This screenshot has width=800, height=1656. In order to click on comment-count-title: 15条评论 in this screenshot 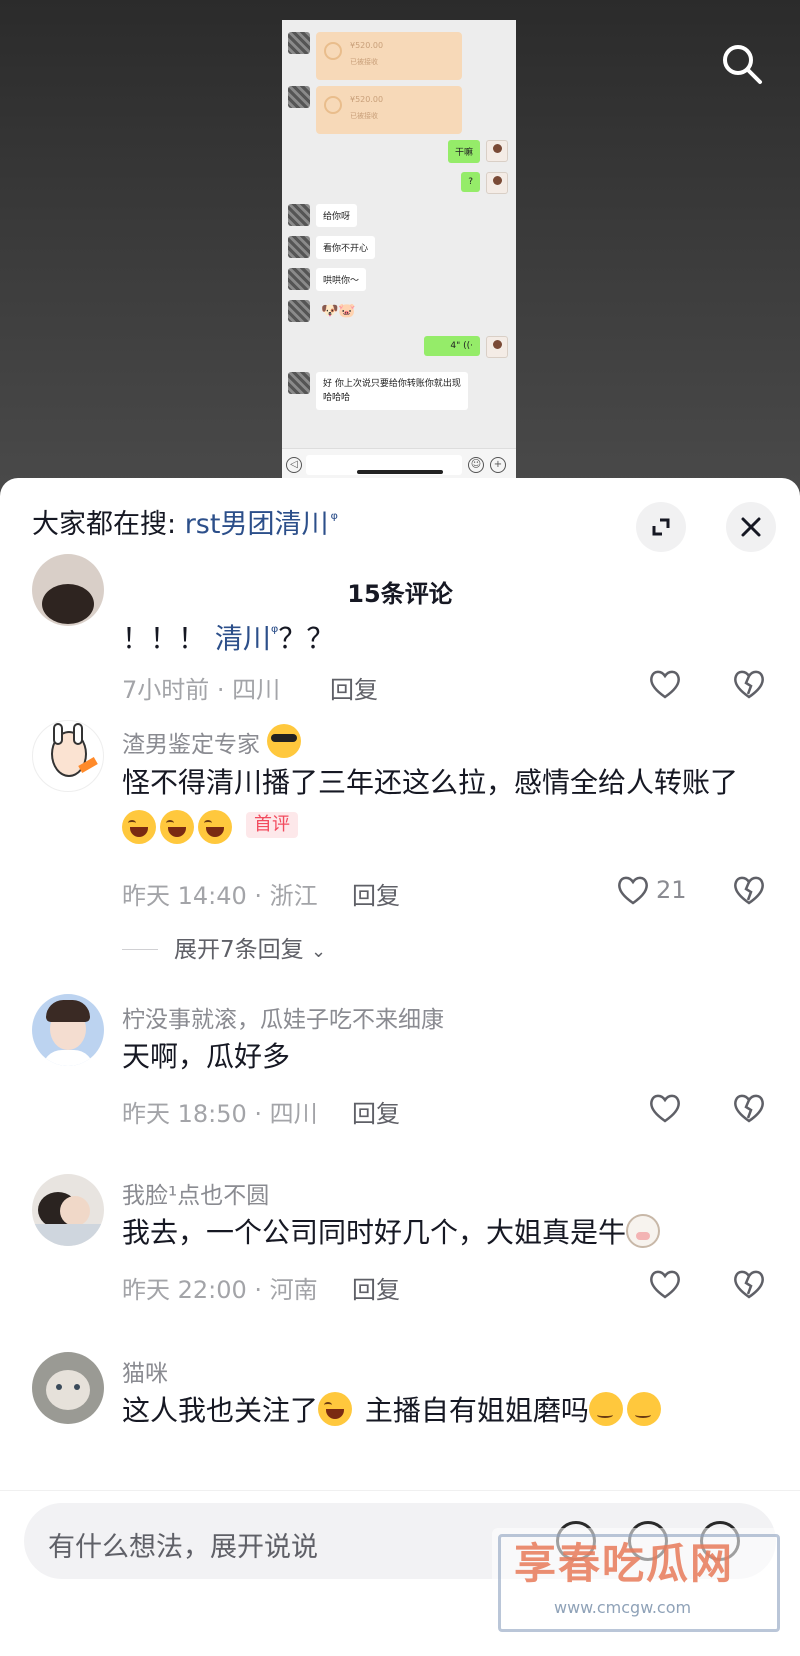, I will do `click(400, 594)`.